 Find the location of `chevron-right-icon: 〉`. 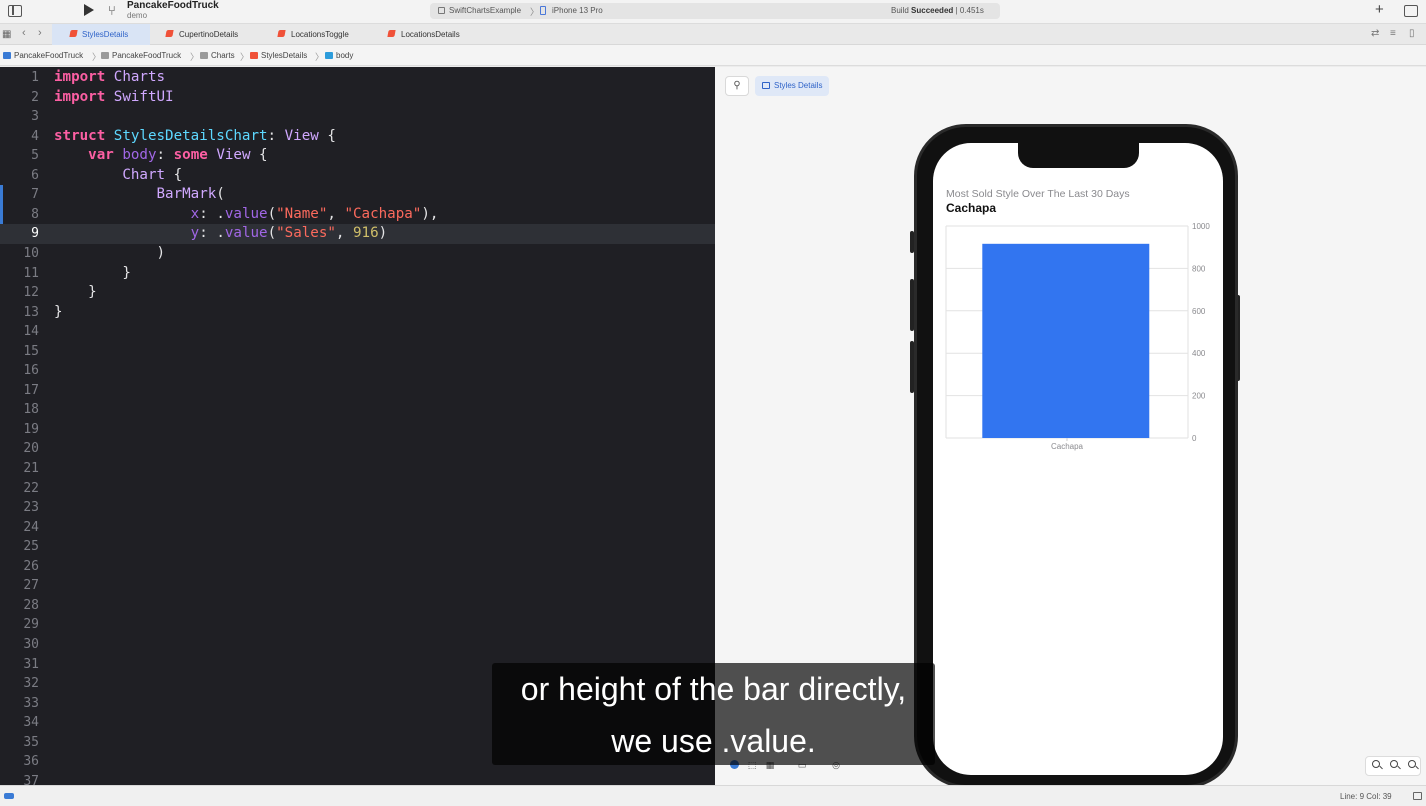

chevron-right-icon: 〉 is located at coordinates (535, 12).